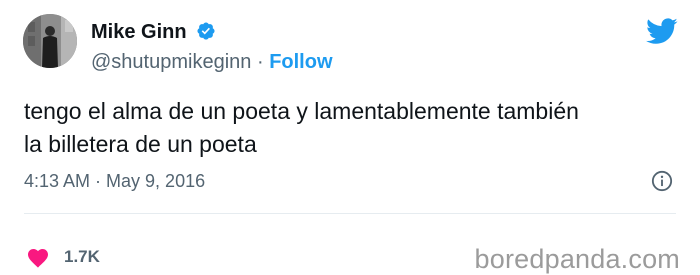  I want to click on author-handle: @shutupmikeginn, so click(171, 62).